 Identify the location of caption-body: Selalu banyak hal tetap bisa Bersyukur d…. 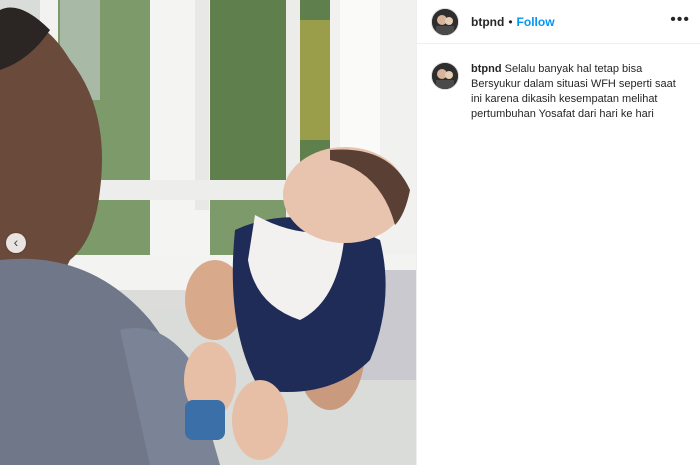
(573, 91).